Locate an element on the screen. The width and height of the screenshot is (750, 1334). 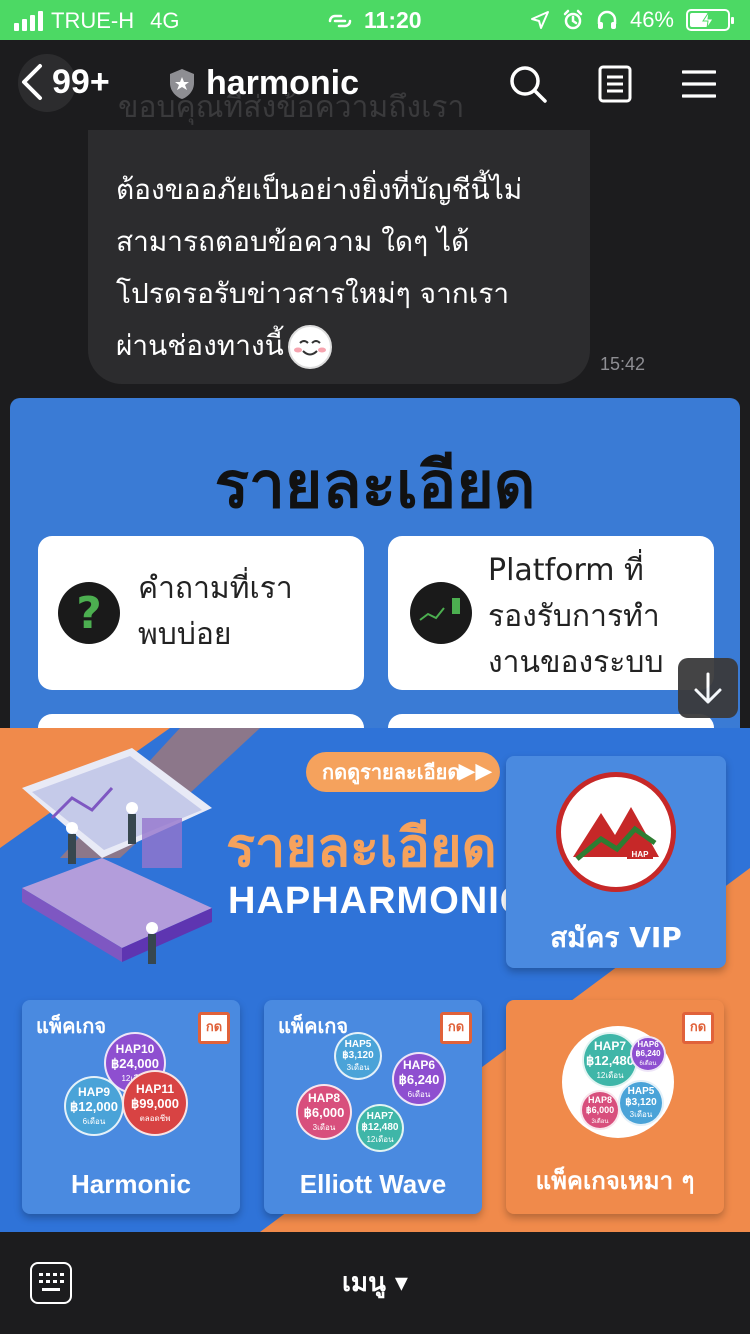
plan-code: HAP8 is located at coordinates (599, 1099).